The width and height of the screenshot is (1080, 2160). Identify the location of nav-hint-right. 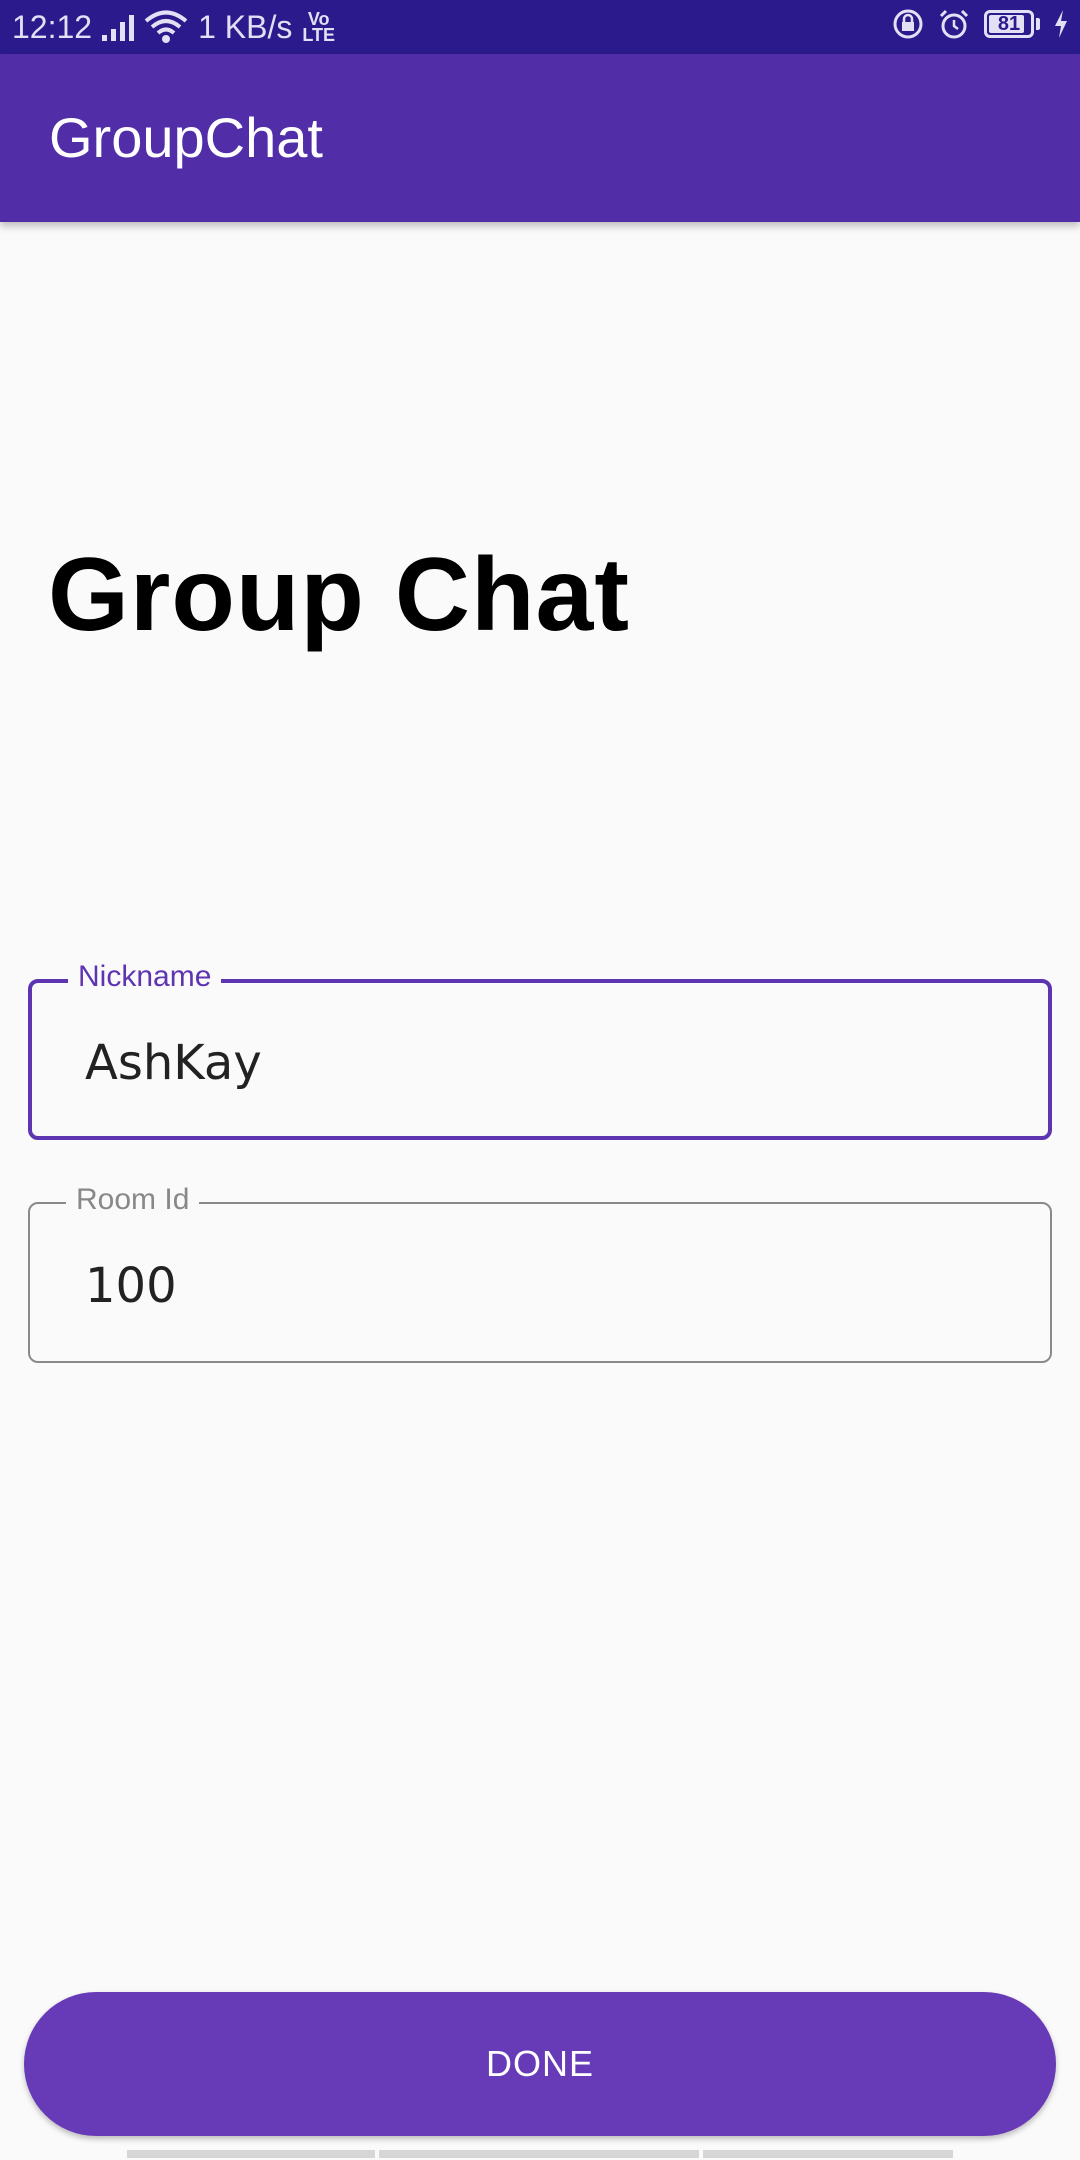
(828, 2154).